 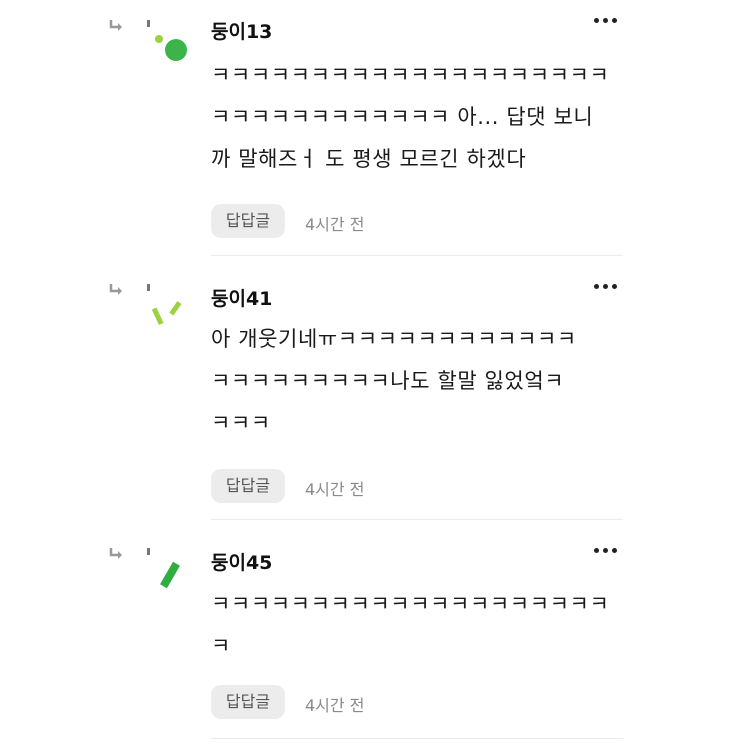 What do you see at coordinates (241, 30) in the screenshot?
I see `comment-username: 둥이13` at bounding box center [241, 30].